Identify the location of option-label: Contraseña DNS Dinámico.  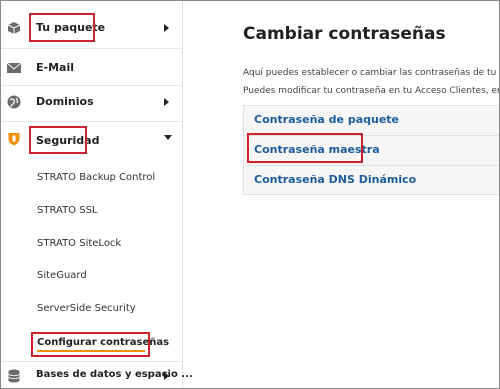
(335, 179).